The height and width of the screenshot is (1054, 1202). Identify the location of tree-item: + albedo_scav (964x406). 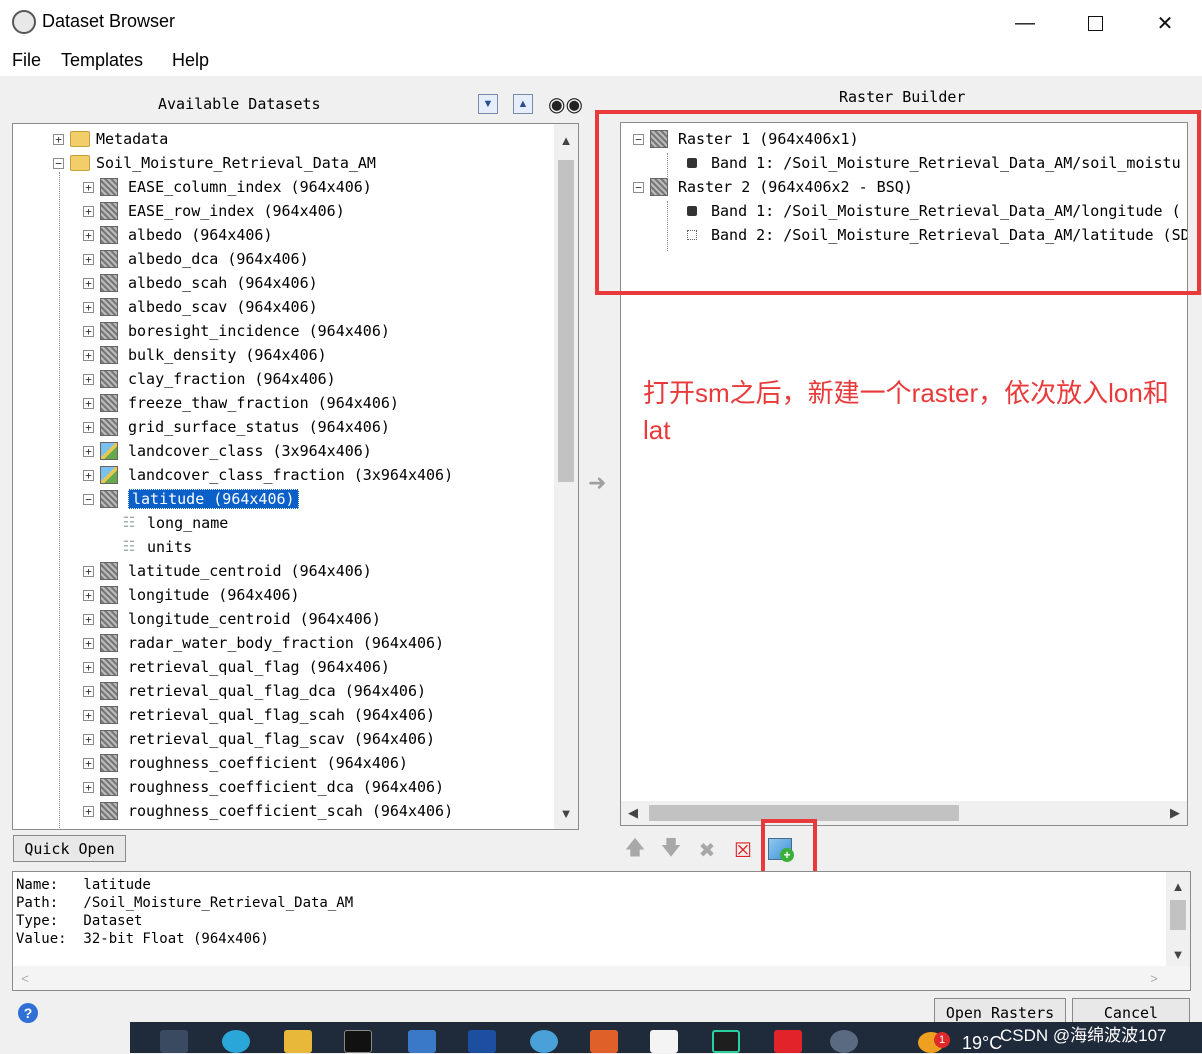
(200, 307).